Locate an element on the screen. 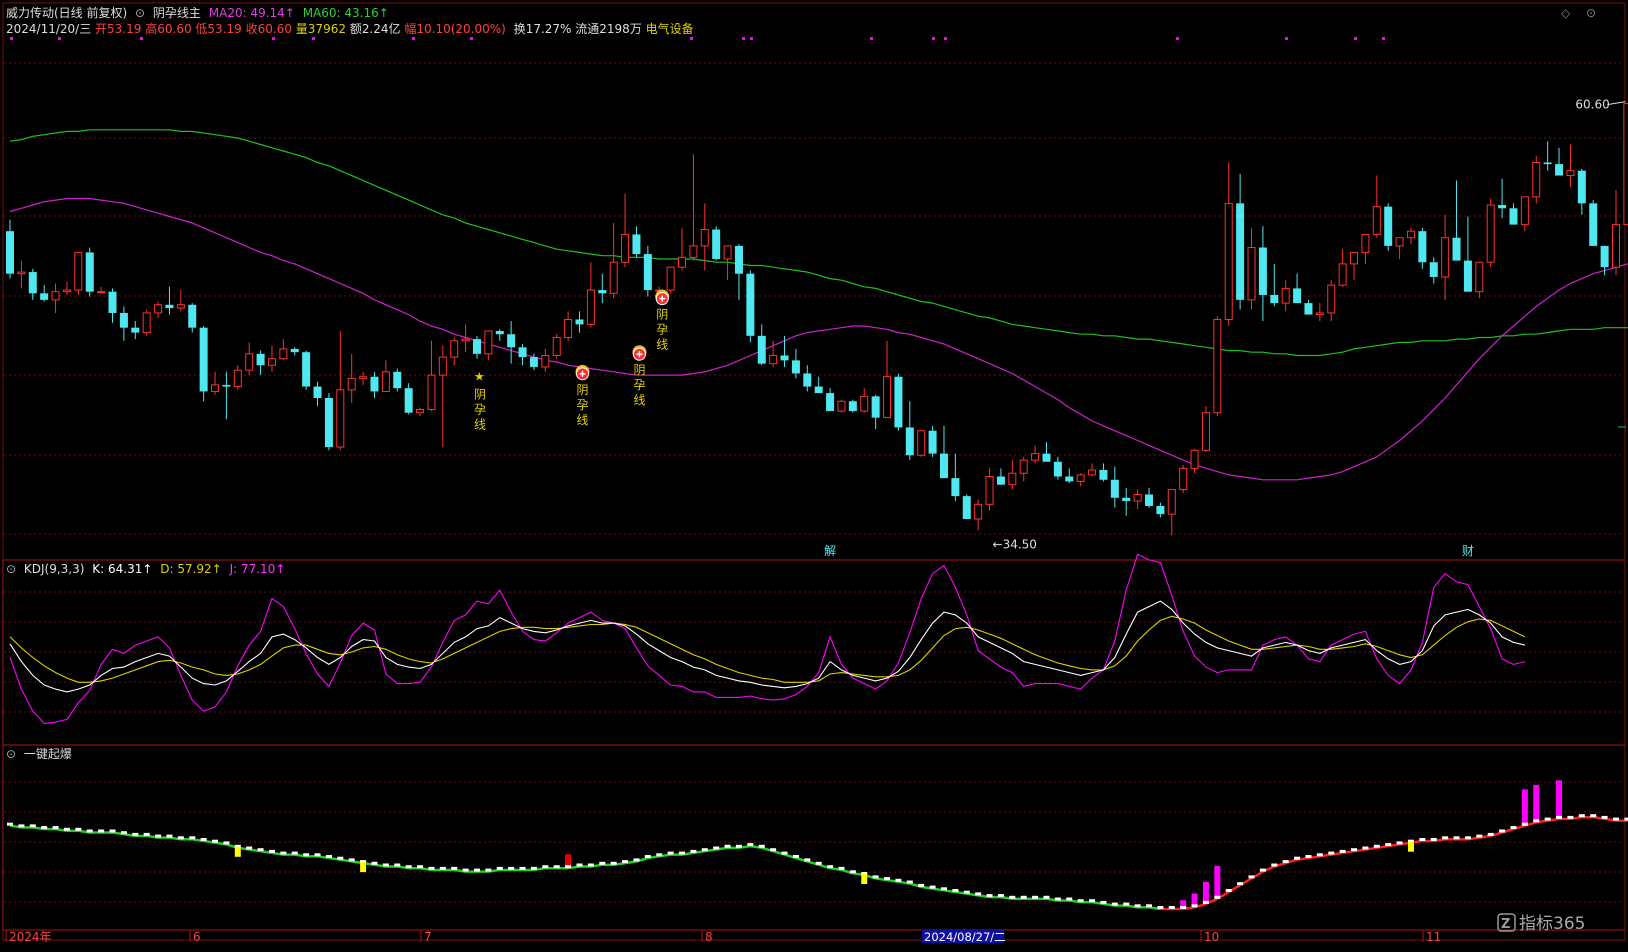  indicator-icon: ⊙ is located at coordinates (140, 13).